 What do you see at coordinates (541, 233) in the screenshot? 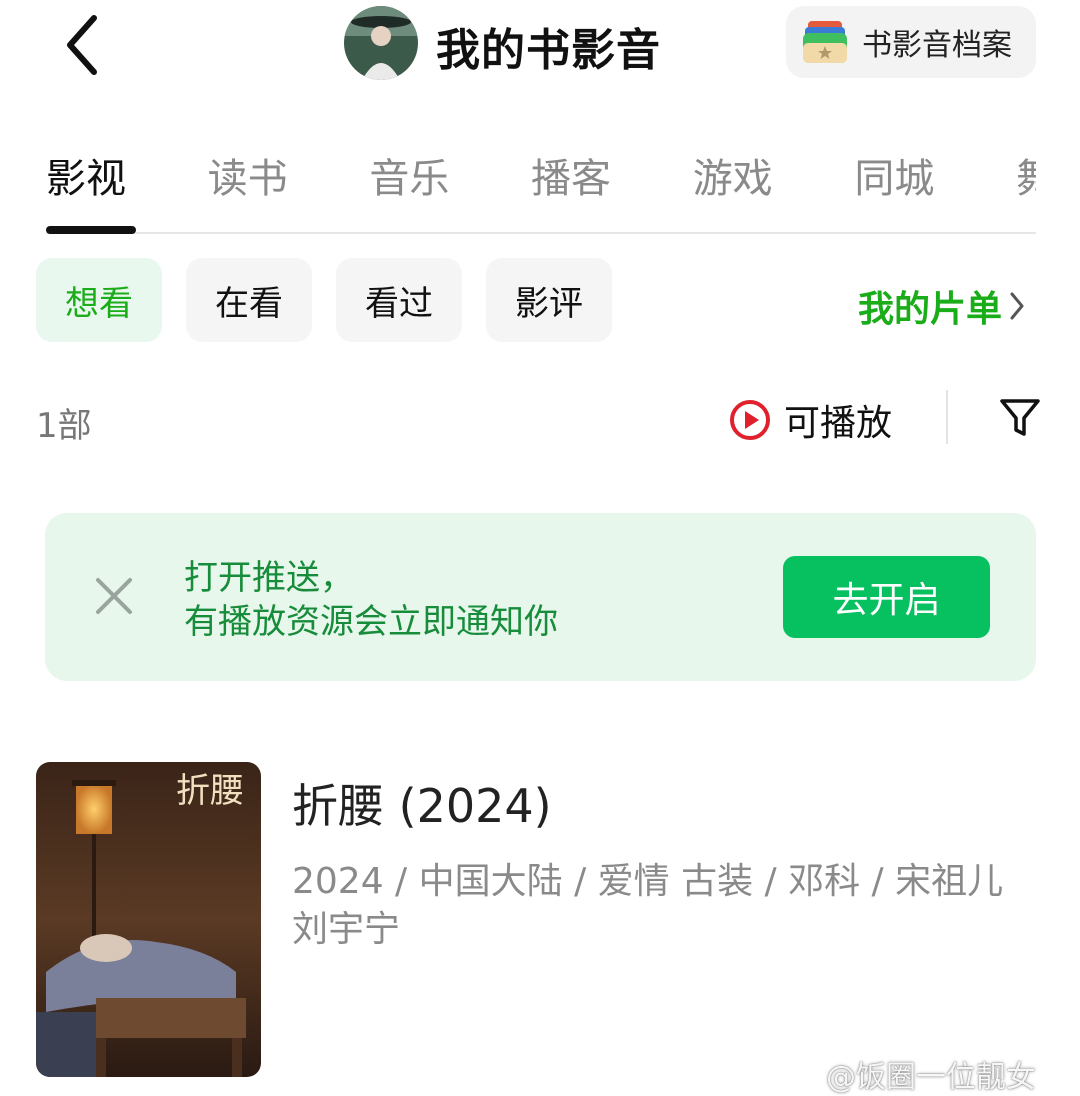
I see `tabs-divider` at bounding box center [541, 233].